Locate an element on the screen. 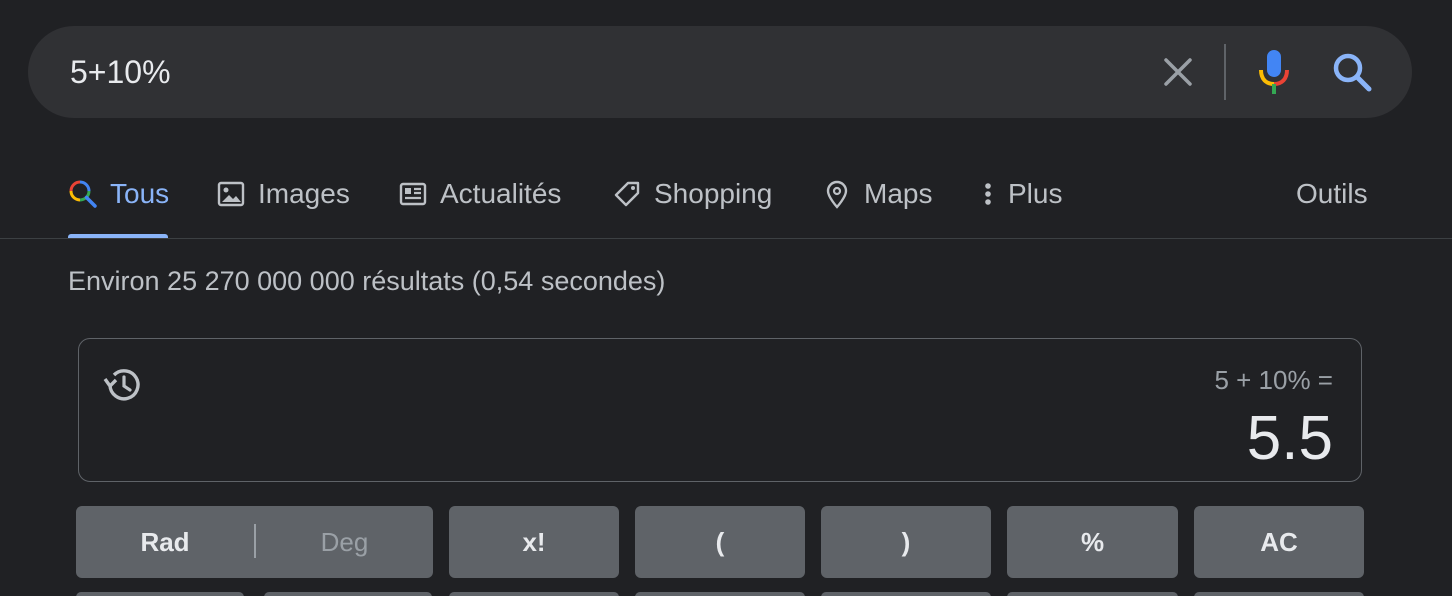 This screenshot has height=596, width=1452. voice-search-button is located at coordinates (1274, 72).